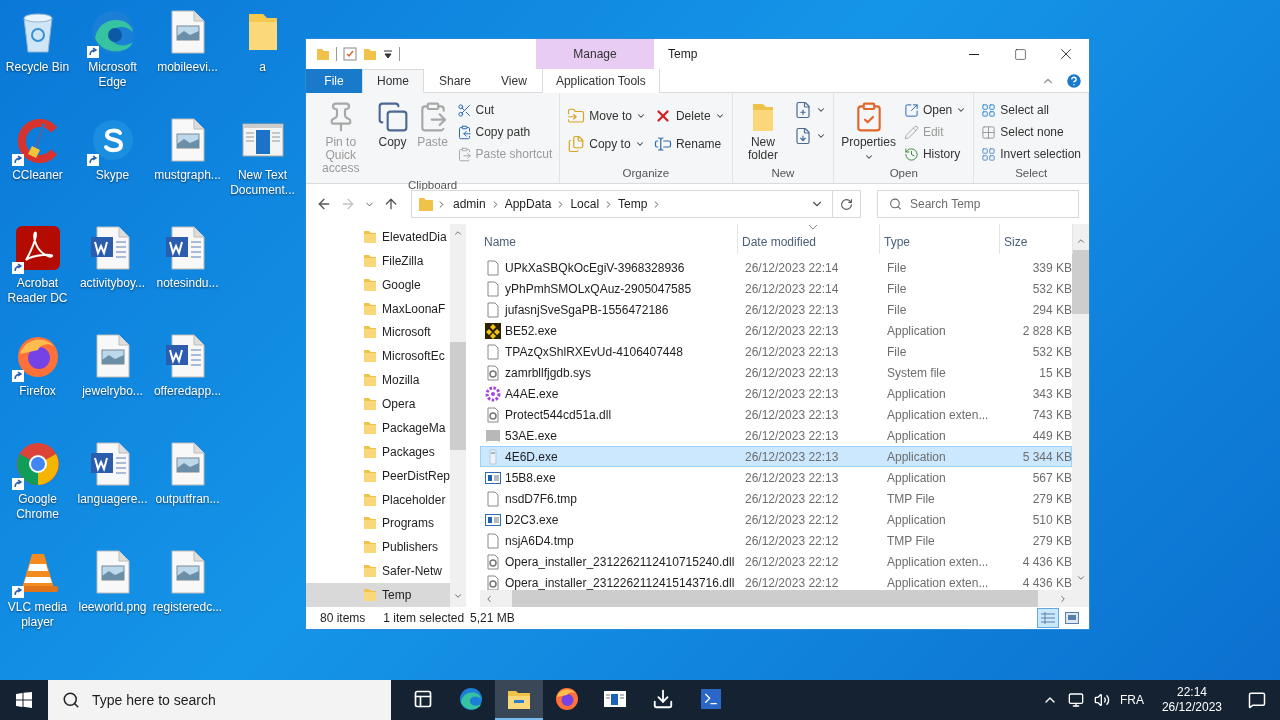  What do you see at coordinates (776, 267) in the screenshot?
I see `file-row: UPkXaSBQkOcEgiV-3968328936 26/12/2023 22:14 File 339 KB` at bounding box center [776, 267].